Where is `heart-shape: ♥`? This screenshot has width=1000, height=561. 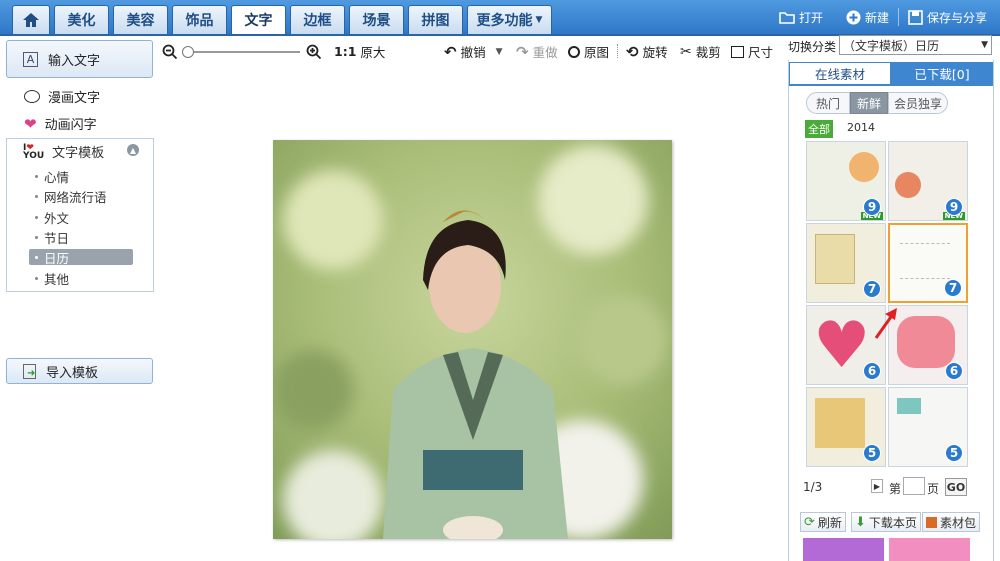 heart-shape: ♥ is located at coordinates (842, 346).